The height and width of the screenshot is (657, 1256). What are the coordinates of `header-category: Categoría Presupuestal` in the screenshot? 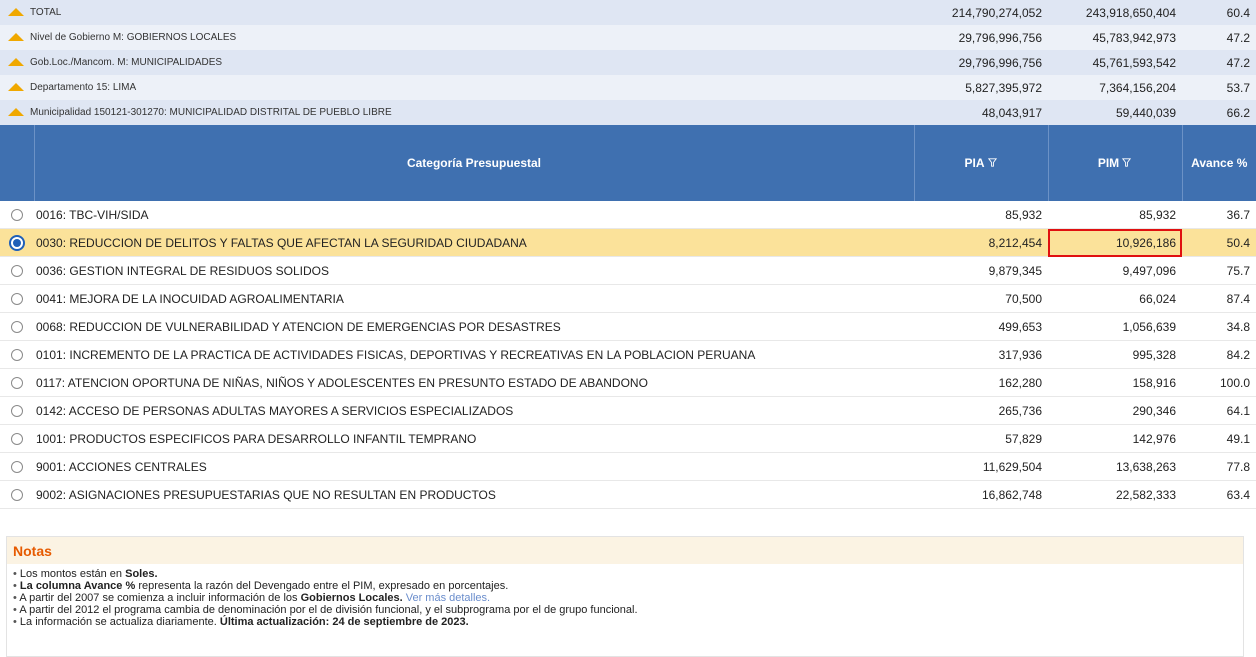 It's located at (473, 163).